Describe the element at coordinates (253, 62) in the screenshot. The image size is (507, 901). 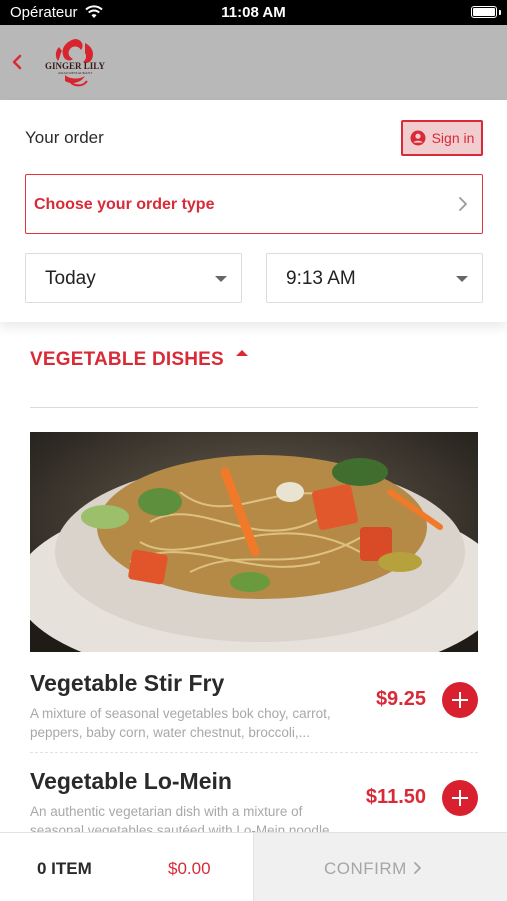
I see `app-header: GINGER LILY ASIAN RESTAURANT` at that location.